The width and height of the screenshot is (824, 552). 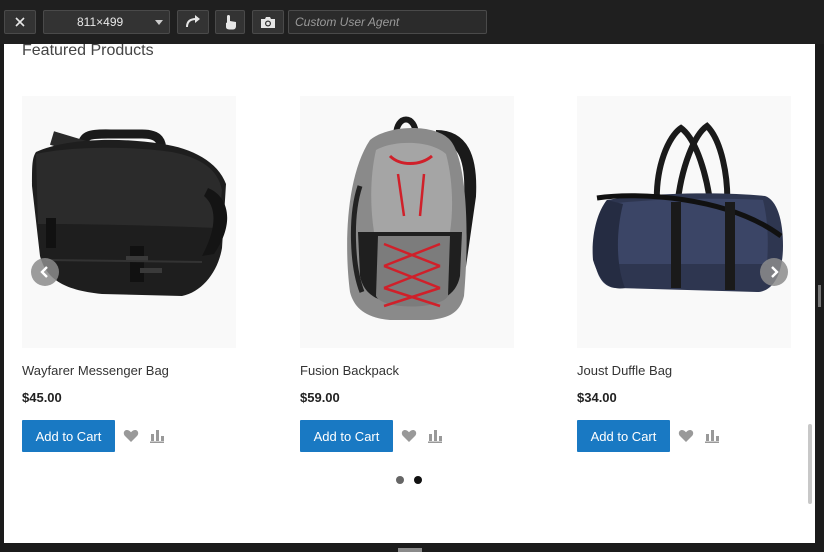 What do you see at coordinates (95, 370) in the screenshot?
I see `product-name: Wayfarer Messenger Bag` at bounding box center [95, 370].